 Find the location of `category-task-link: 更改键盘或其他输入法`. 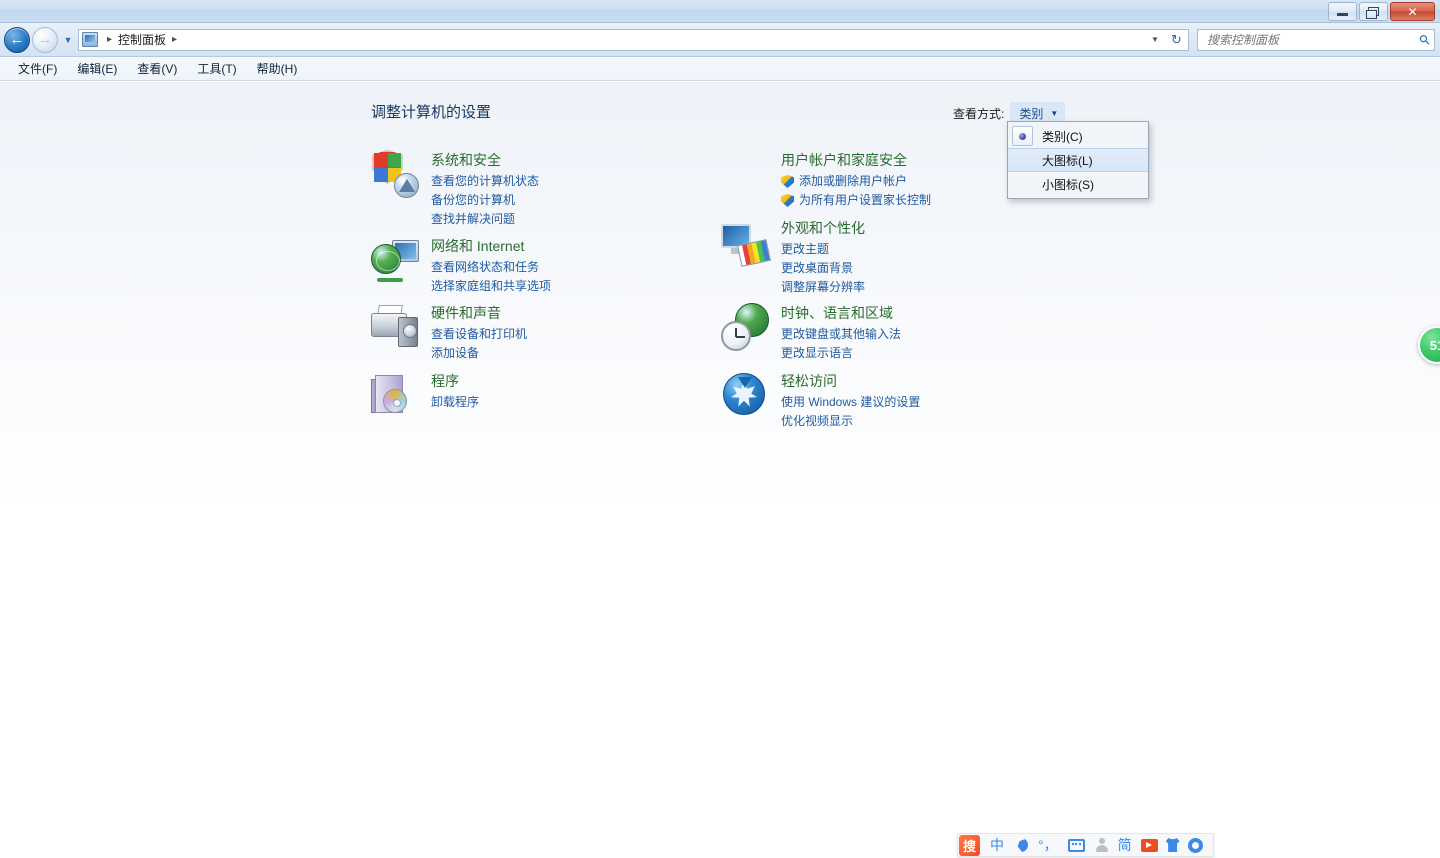

category-task-link: 更改键盘或其他输入法 is located at coordinates (841, 334).